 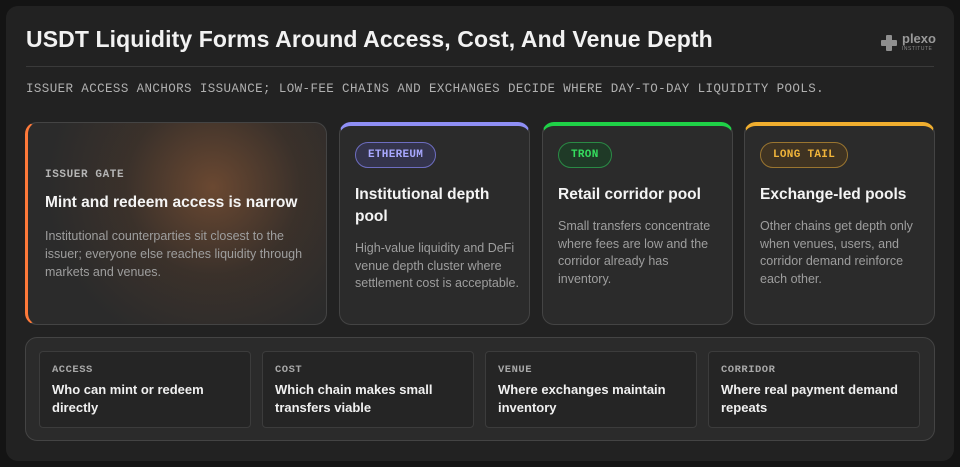 I want to click on logo-subtext: INSTITUTE, so click(x=917, y=49).